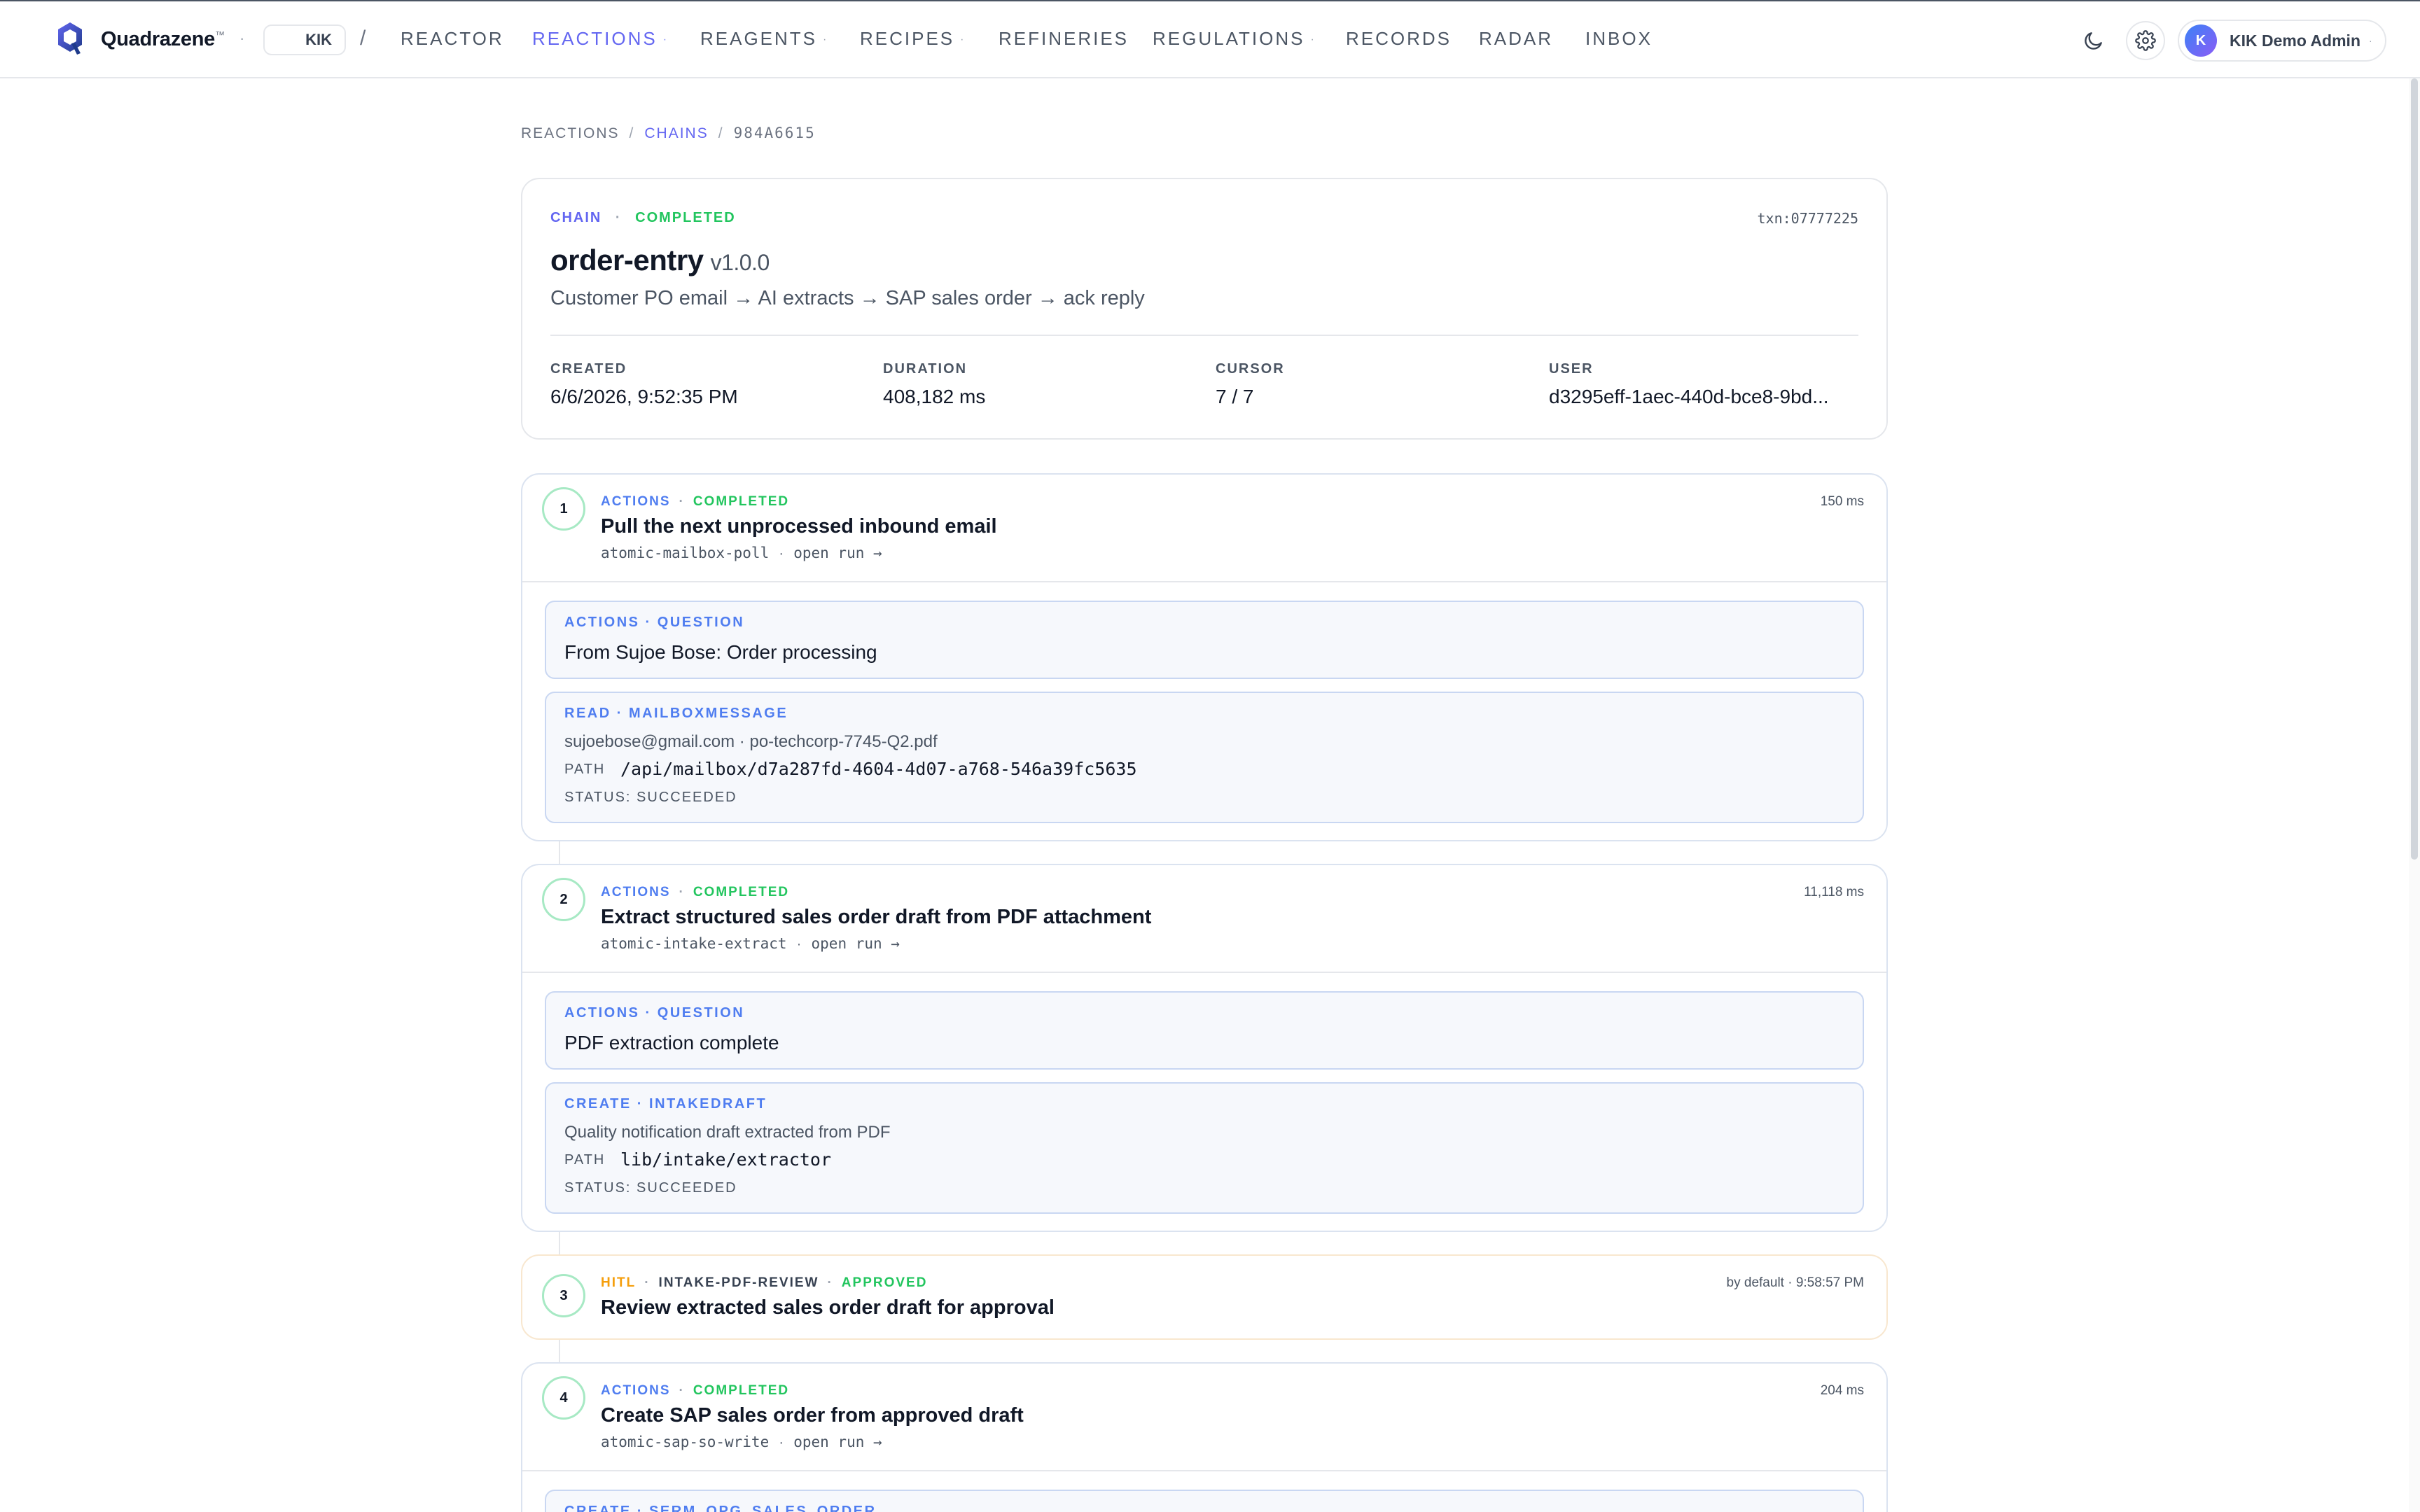  Describe the element at coordinates (907, 38) in the screenshot. I see `nav-label: RECIPES` at that location.